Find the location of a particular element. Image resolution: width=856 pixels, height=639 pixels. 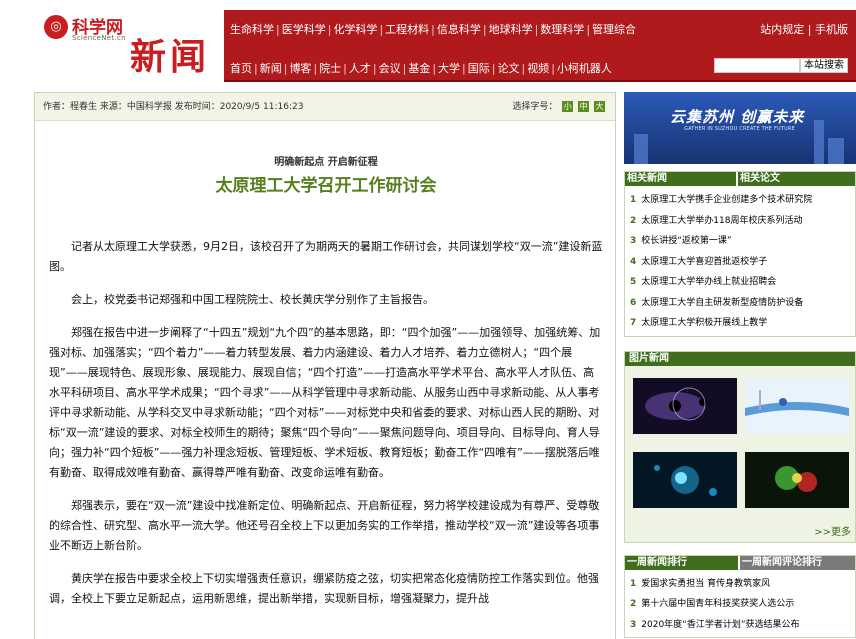

nav-link: 医学科学 is located at coordinates (304, 29).